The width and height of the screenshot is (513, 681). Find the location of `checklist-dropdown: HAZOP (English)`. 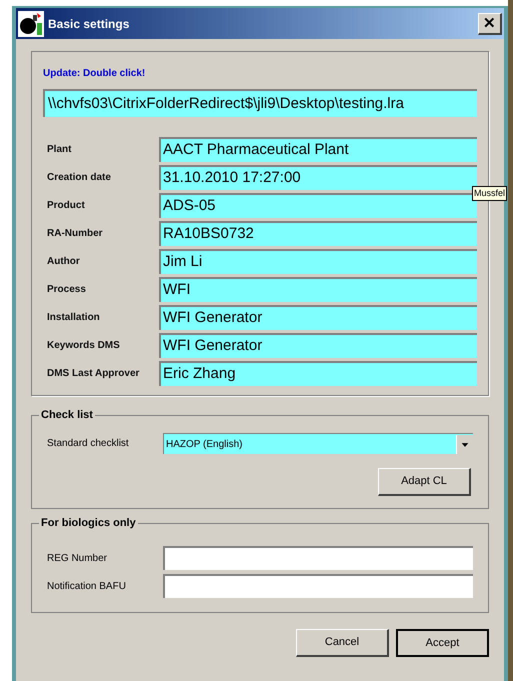

checklist-dropdown: HAZOP (English) is located at coordinates (318, 443).